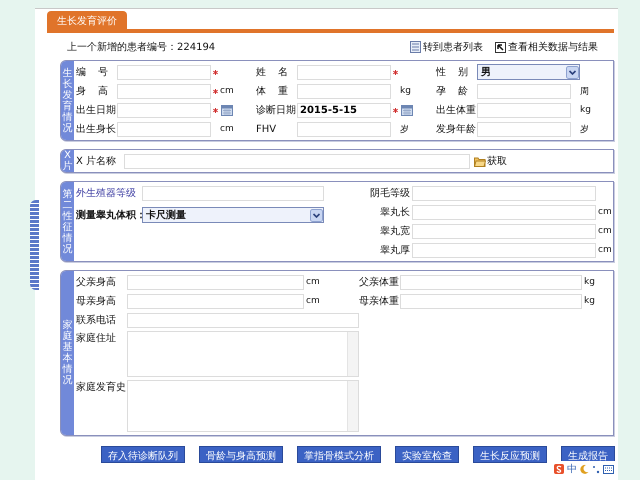  Describe the element at coordinates (415, 47) in the screenshot. I see `list-icon` at that location.